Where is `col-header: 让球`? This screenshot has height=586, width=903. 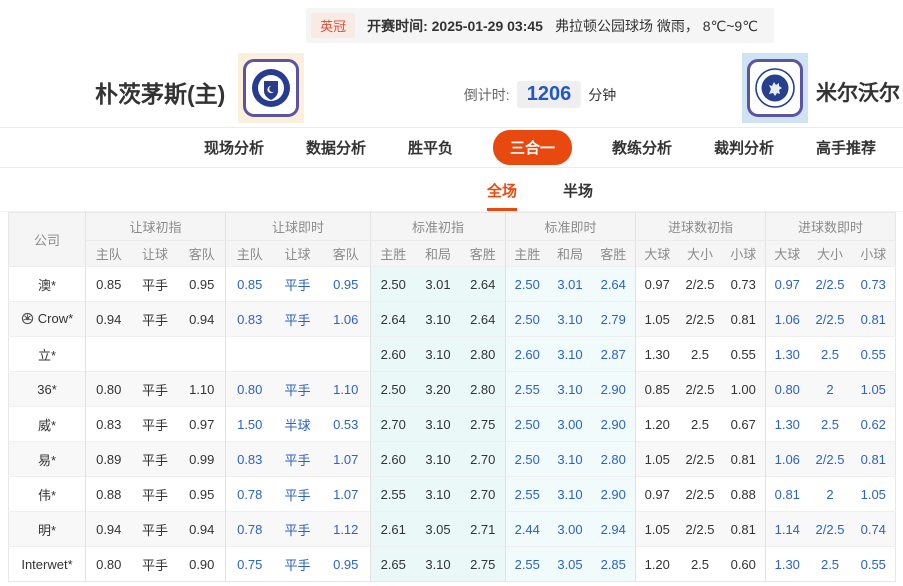 col-header: 让球 is located at coordinates (155, 253).